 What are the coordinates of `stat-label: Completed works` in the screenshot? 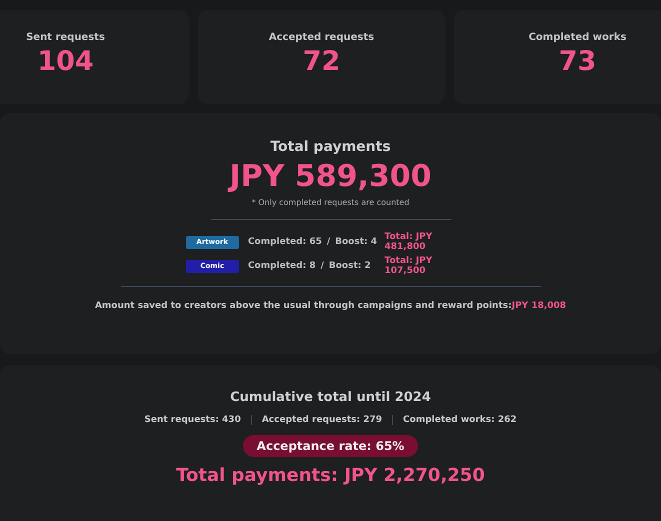 It's located at (577, 37).